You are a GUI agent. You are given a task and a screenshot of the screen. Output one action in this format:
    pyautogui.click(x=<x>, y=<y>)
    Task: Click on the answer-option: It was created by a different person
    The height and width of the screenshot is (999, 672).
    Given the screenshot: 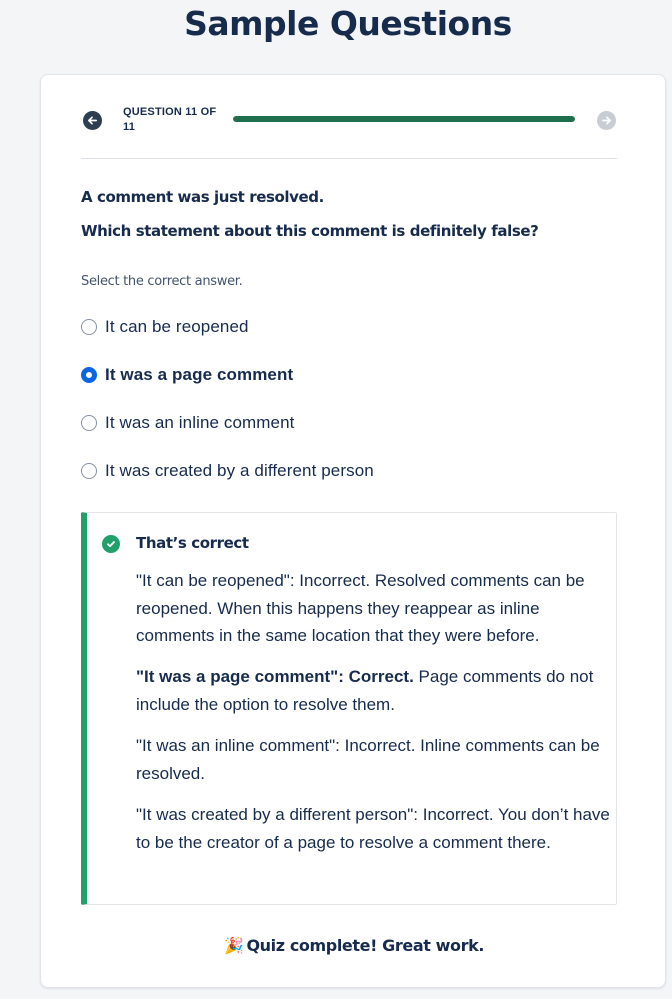 What is the action you would take?
    pyautogui.click(x=227, y=471)
    